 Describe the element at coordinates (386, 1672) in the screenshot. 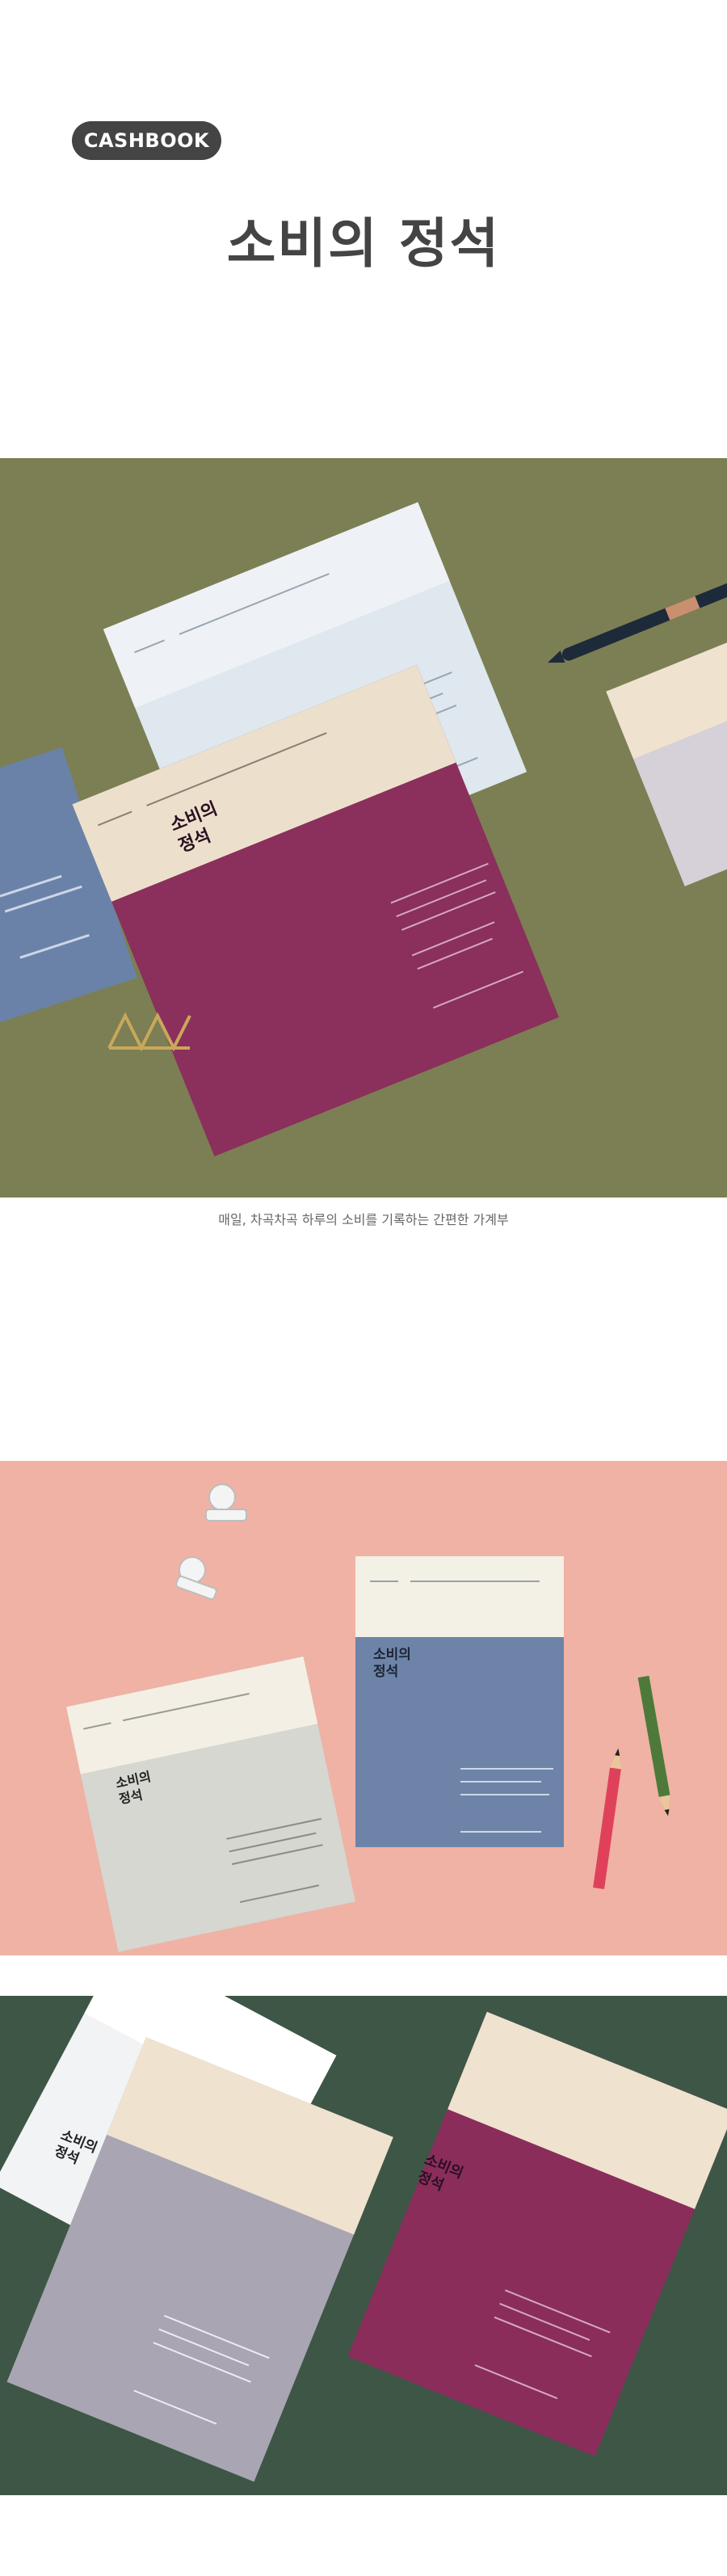

I see `cover-title-line2: 정석` at that location.